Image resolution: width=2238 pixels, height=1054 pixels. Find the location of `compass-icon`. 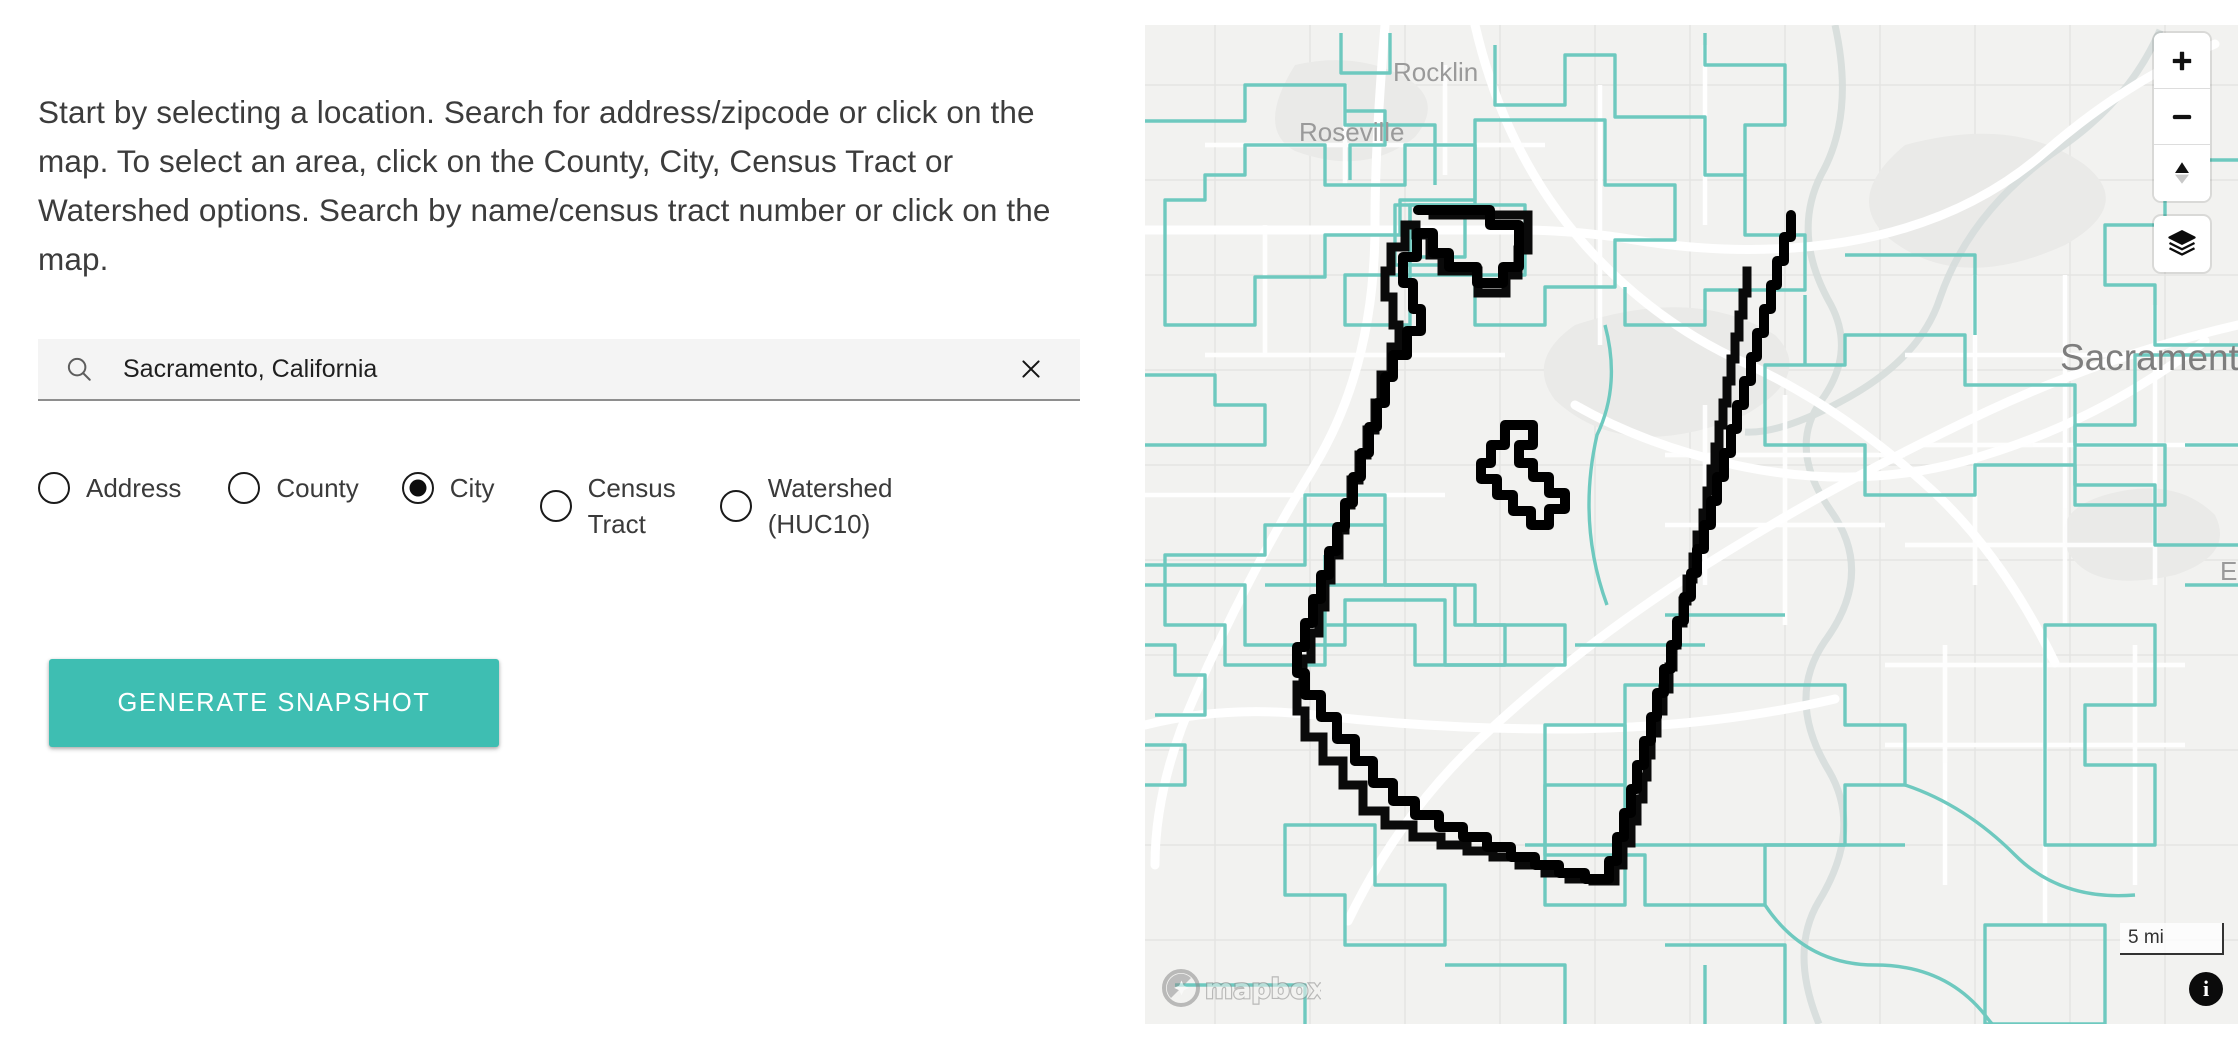

compass-icon is located at coordinates (2182, 173).